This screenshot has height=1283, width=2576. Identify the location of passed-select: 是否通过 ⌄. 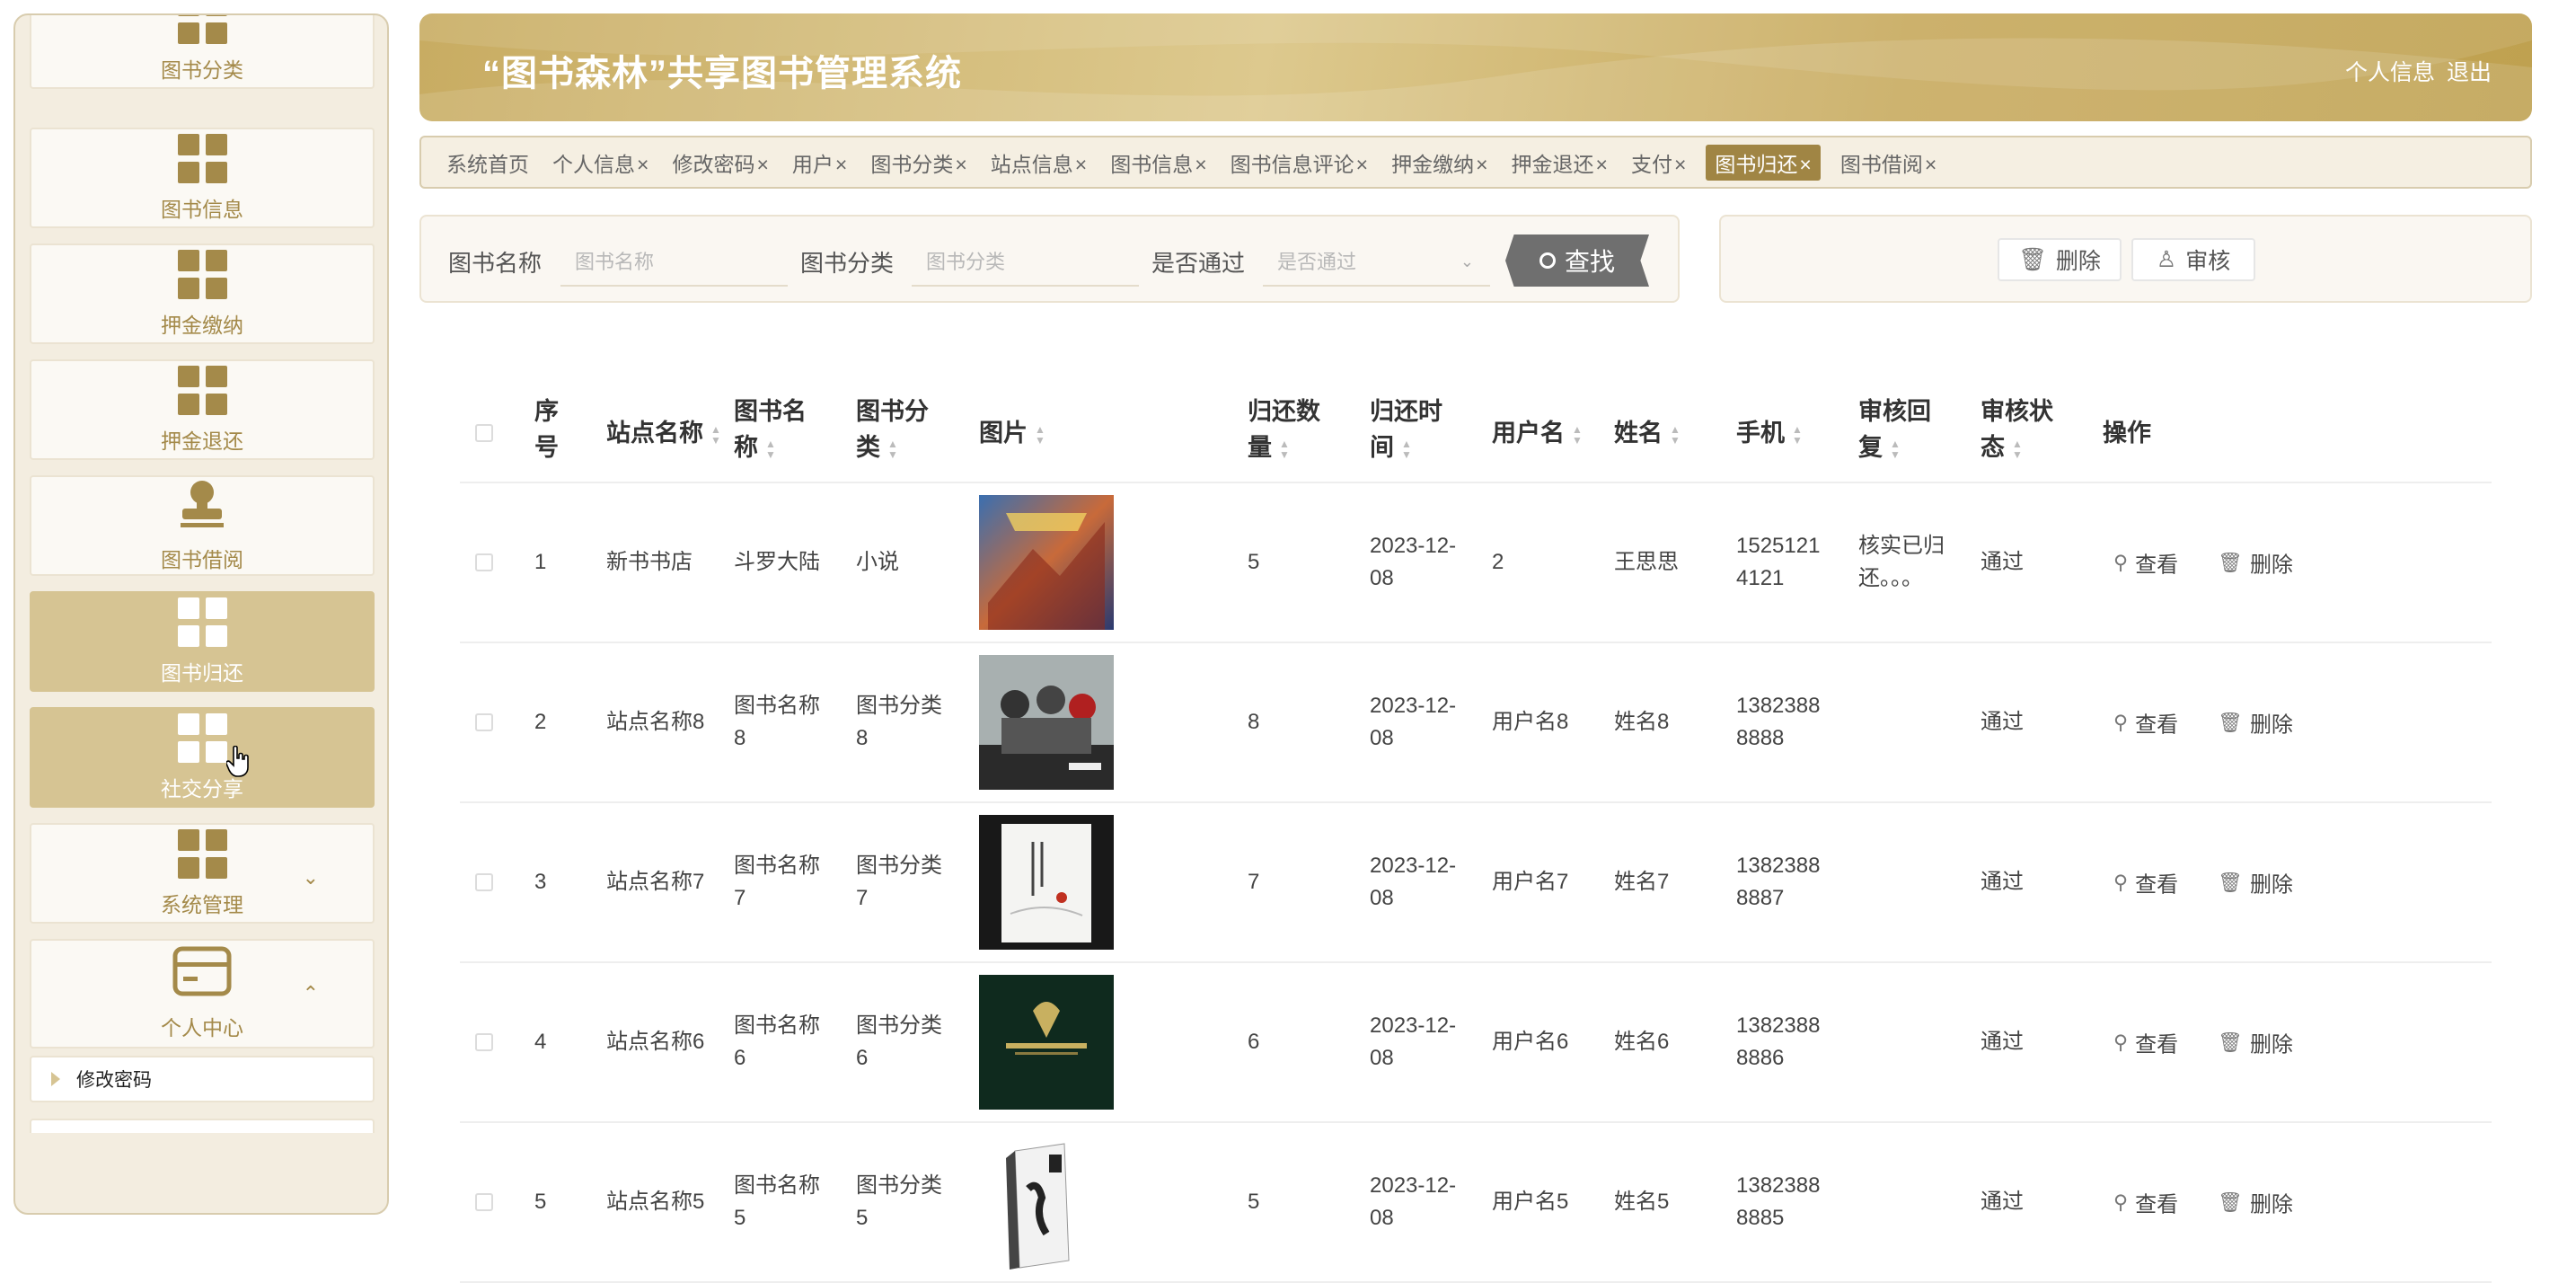
(1376, 261).